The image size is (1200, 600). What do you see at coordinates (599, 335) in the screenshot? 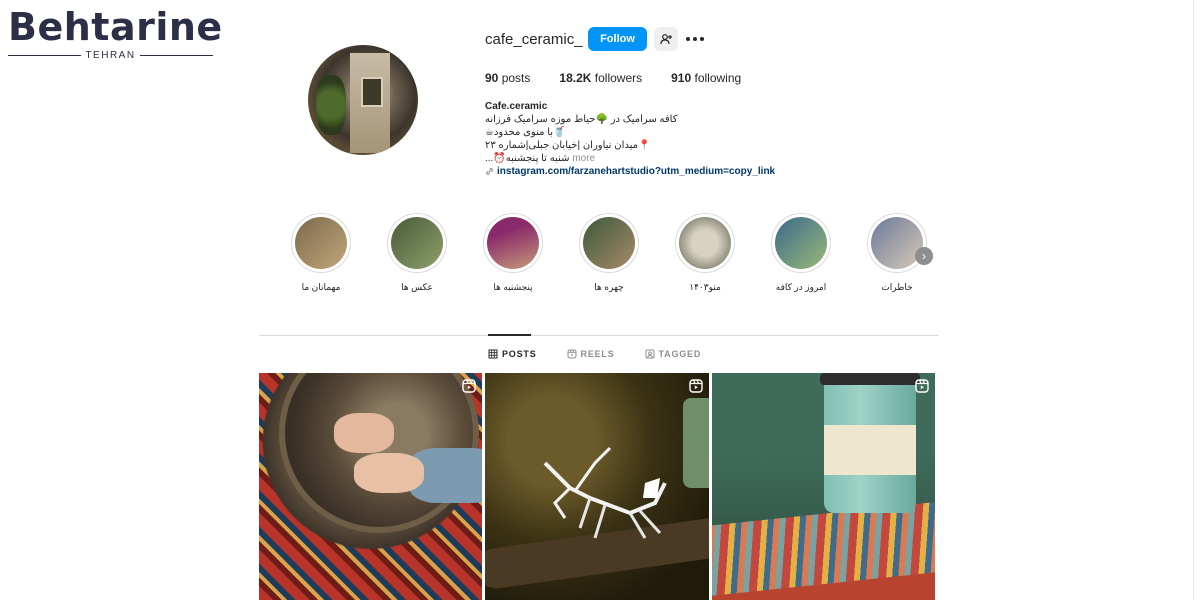
I see `tabs-divider` at bounding box center [599, 335].